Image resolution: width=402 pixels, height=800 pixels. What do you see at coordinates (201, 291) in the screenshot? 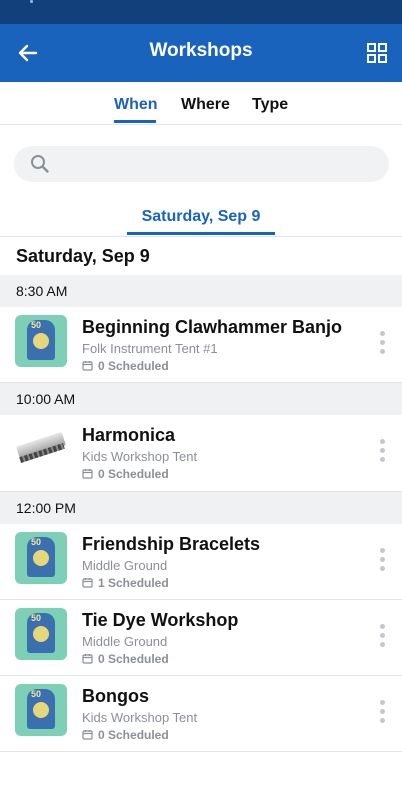
I see `time-header: 8:30 AM` at bounding box center [201, 291].